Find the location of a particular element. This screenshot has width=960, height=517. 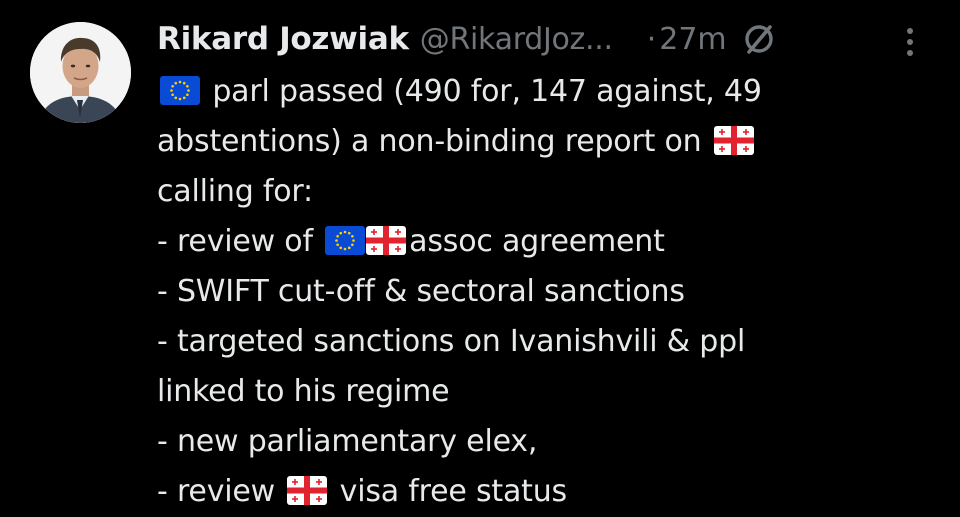

tweet-line-3: calling for: is located at coordinates (547, 192).